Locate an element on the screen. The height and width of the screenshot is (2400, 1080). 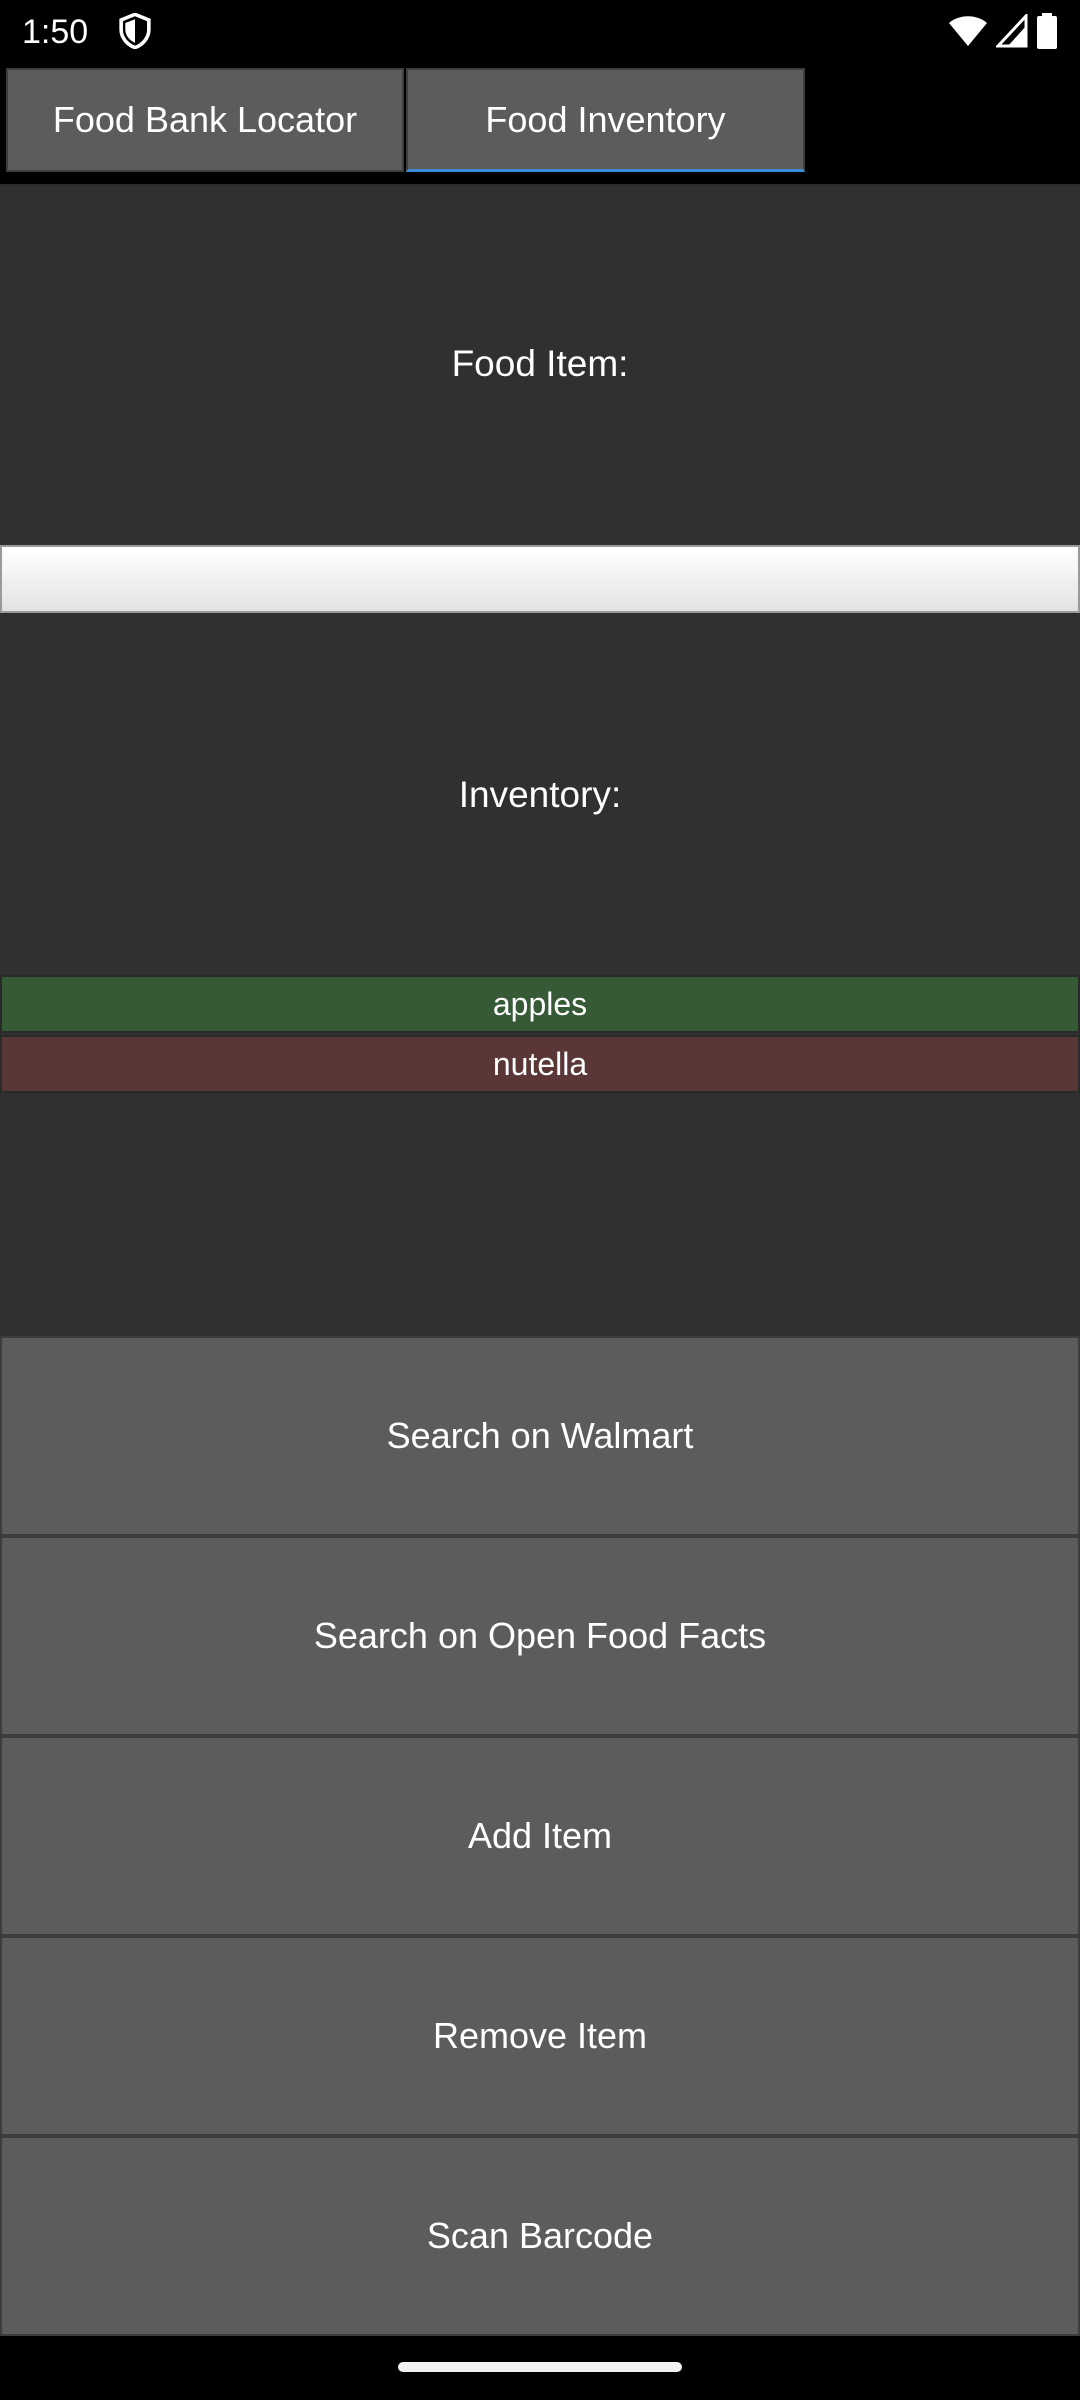
search-open-food-facts-button: Search on Open Food Facts is located at coordinates (540, 1636).